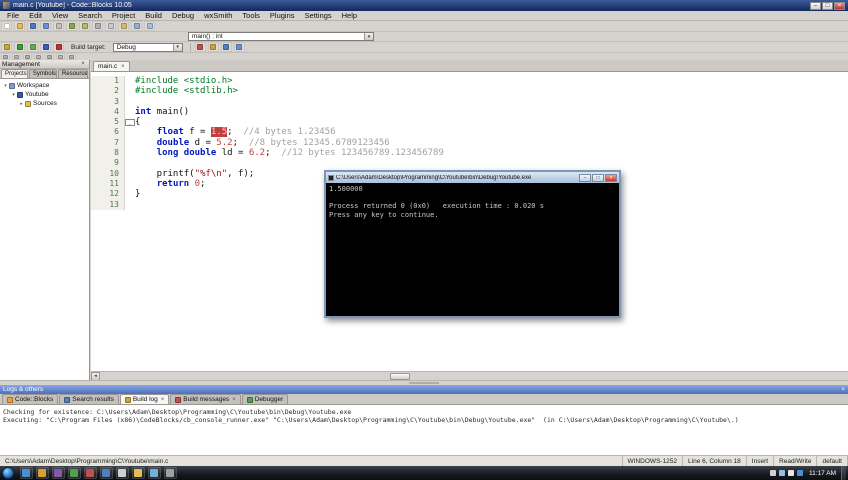  I want to click on fold-icon: -, so click(130, 123).